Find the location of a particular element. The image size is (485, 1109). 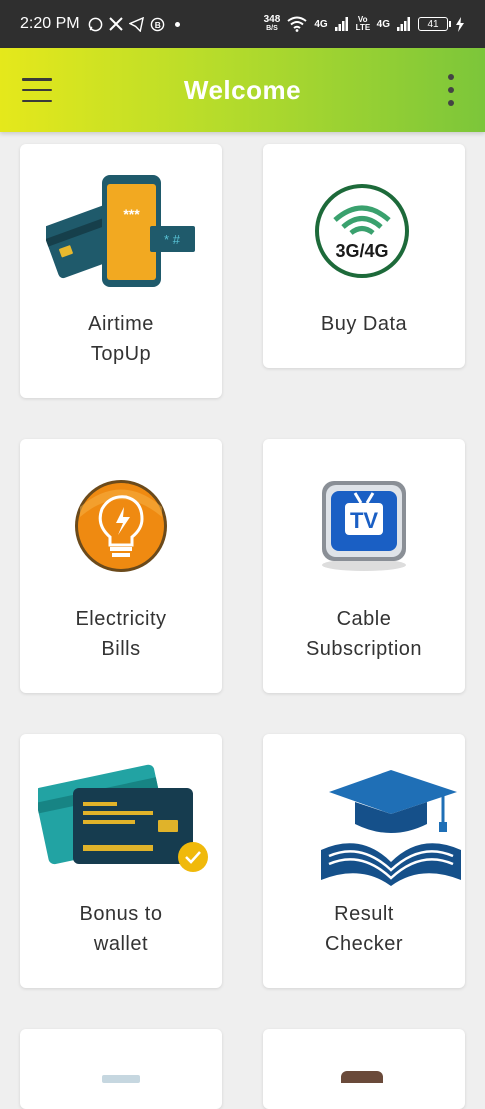

app-bar: Welcome is located at coordinates (242, 90).